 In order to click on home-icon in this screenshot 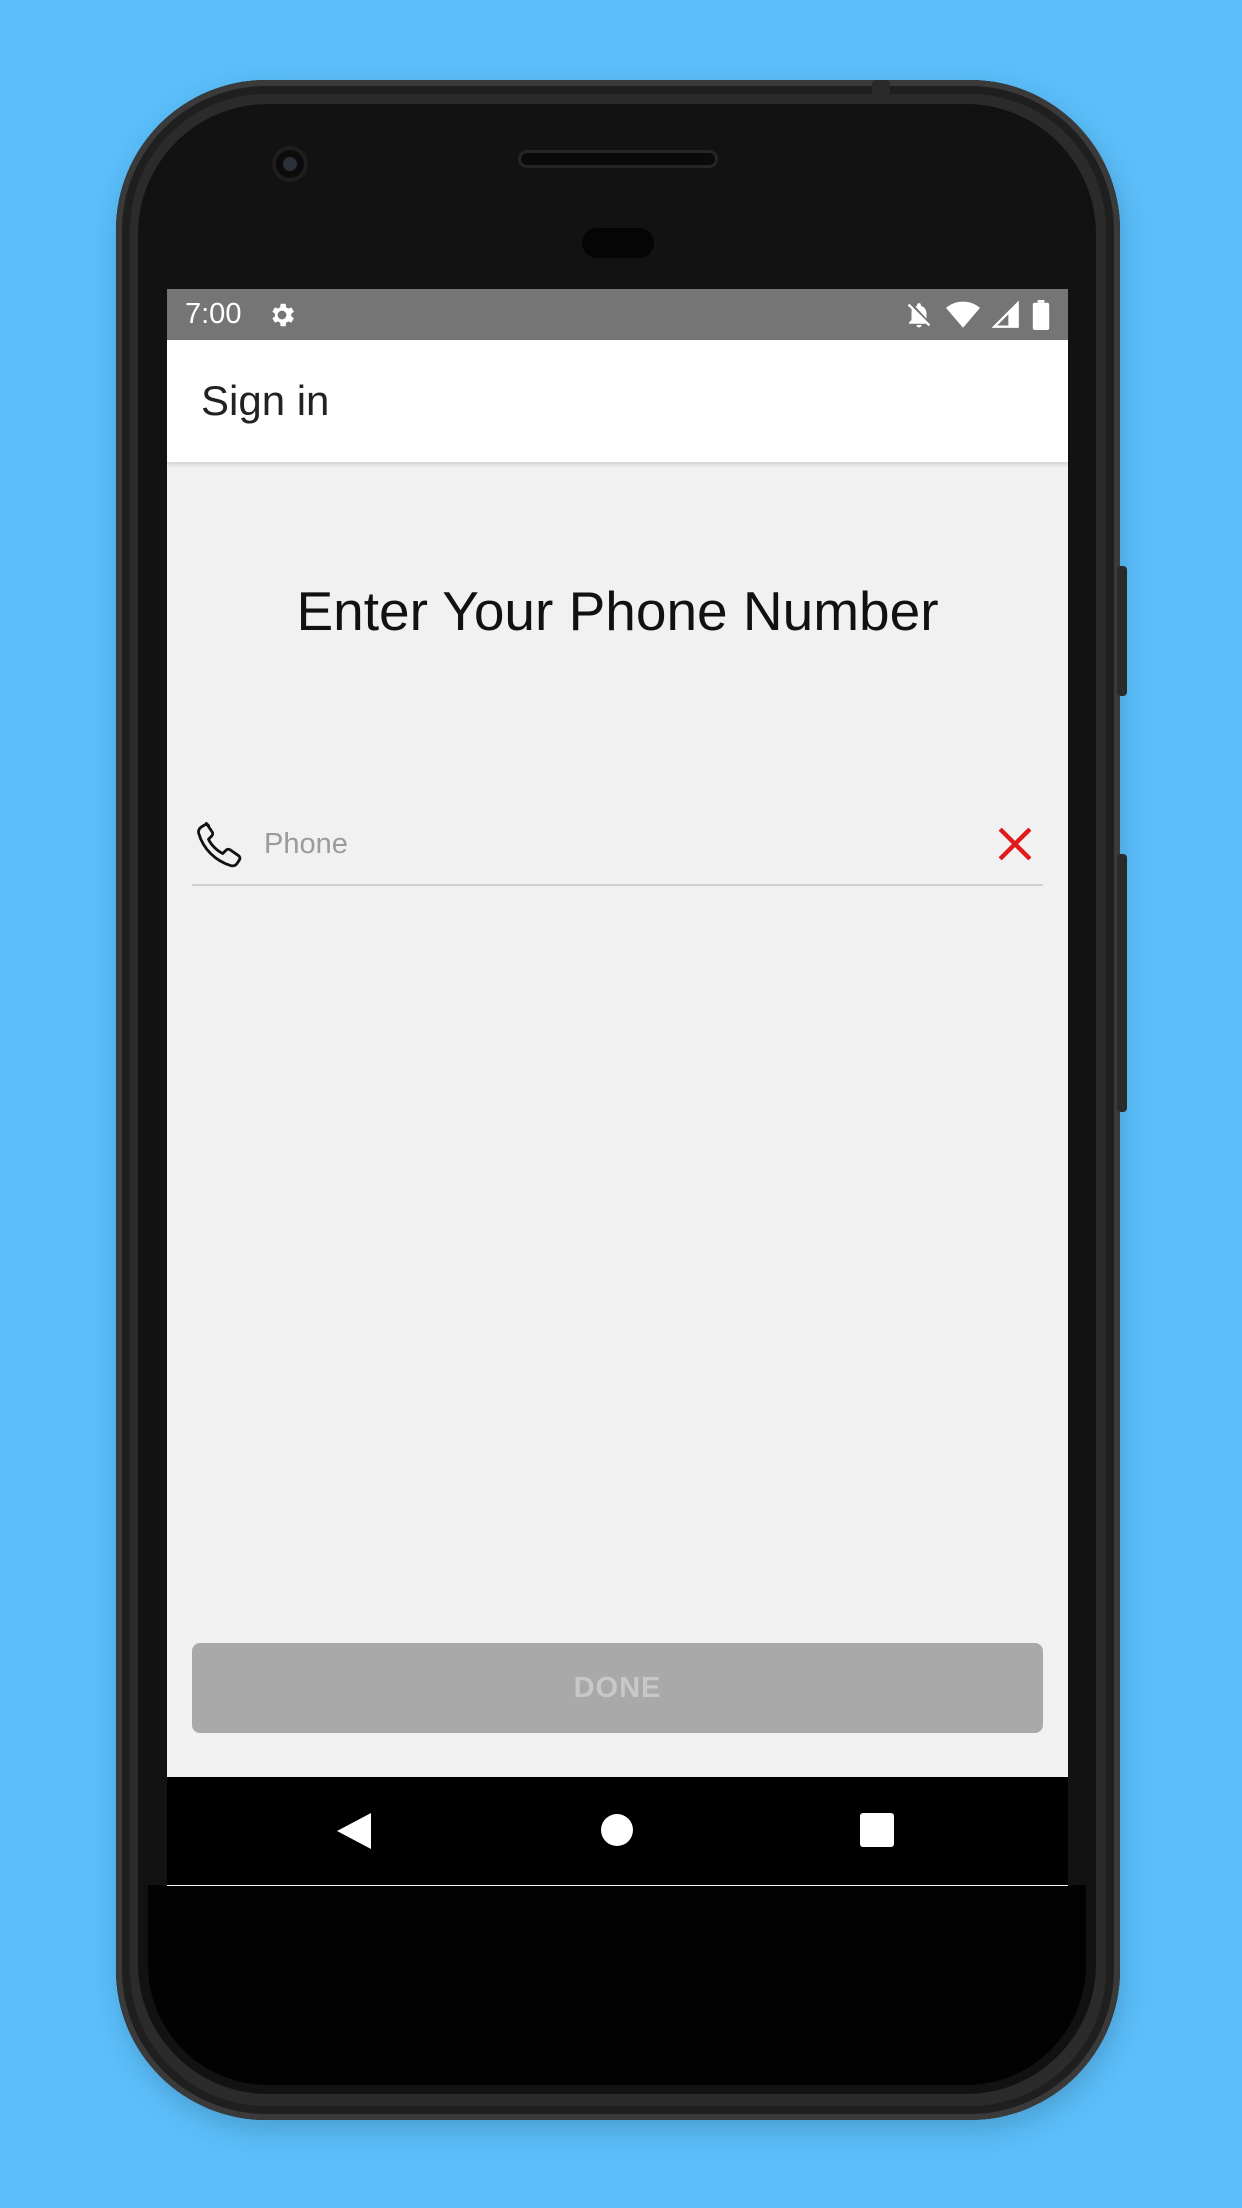, I will do `click(617, 1832)`.